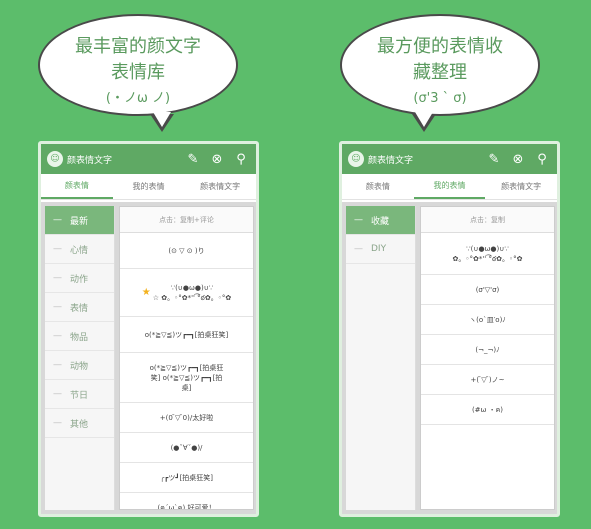 This screenshot has width=591, height=529. I want to click on sidebar-item-latest: — 最新, so click(79, 220).